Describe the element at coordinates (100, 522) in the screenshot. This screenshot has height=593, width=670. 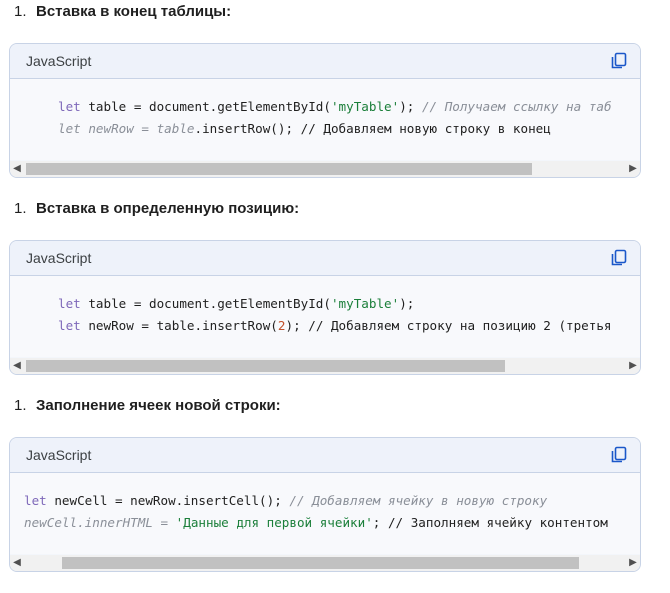
I see `code-token: newCell.innerHTML =` at that location.